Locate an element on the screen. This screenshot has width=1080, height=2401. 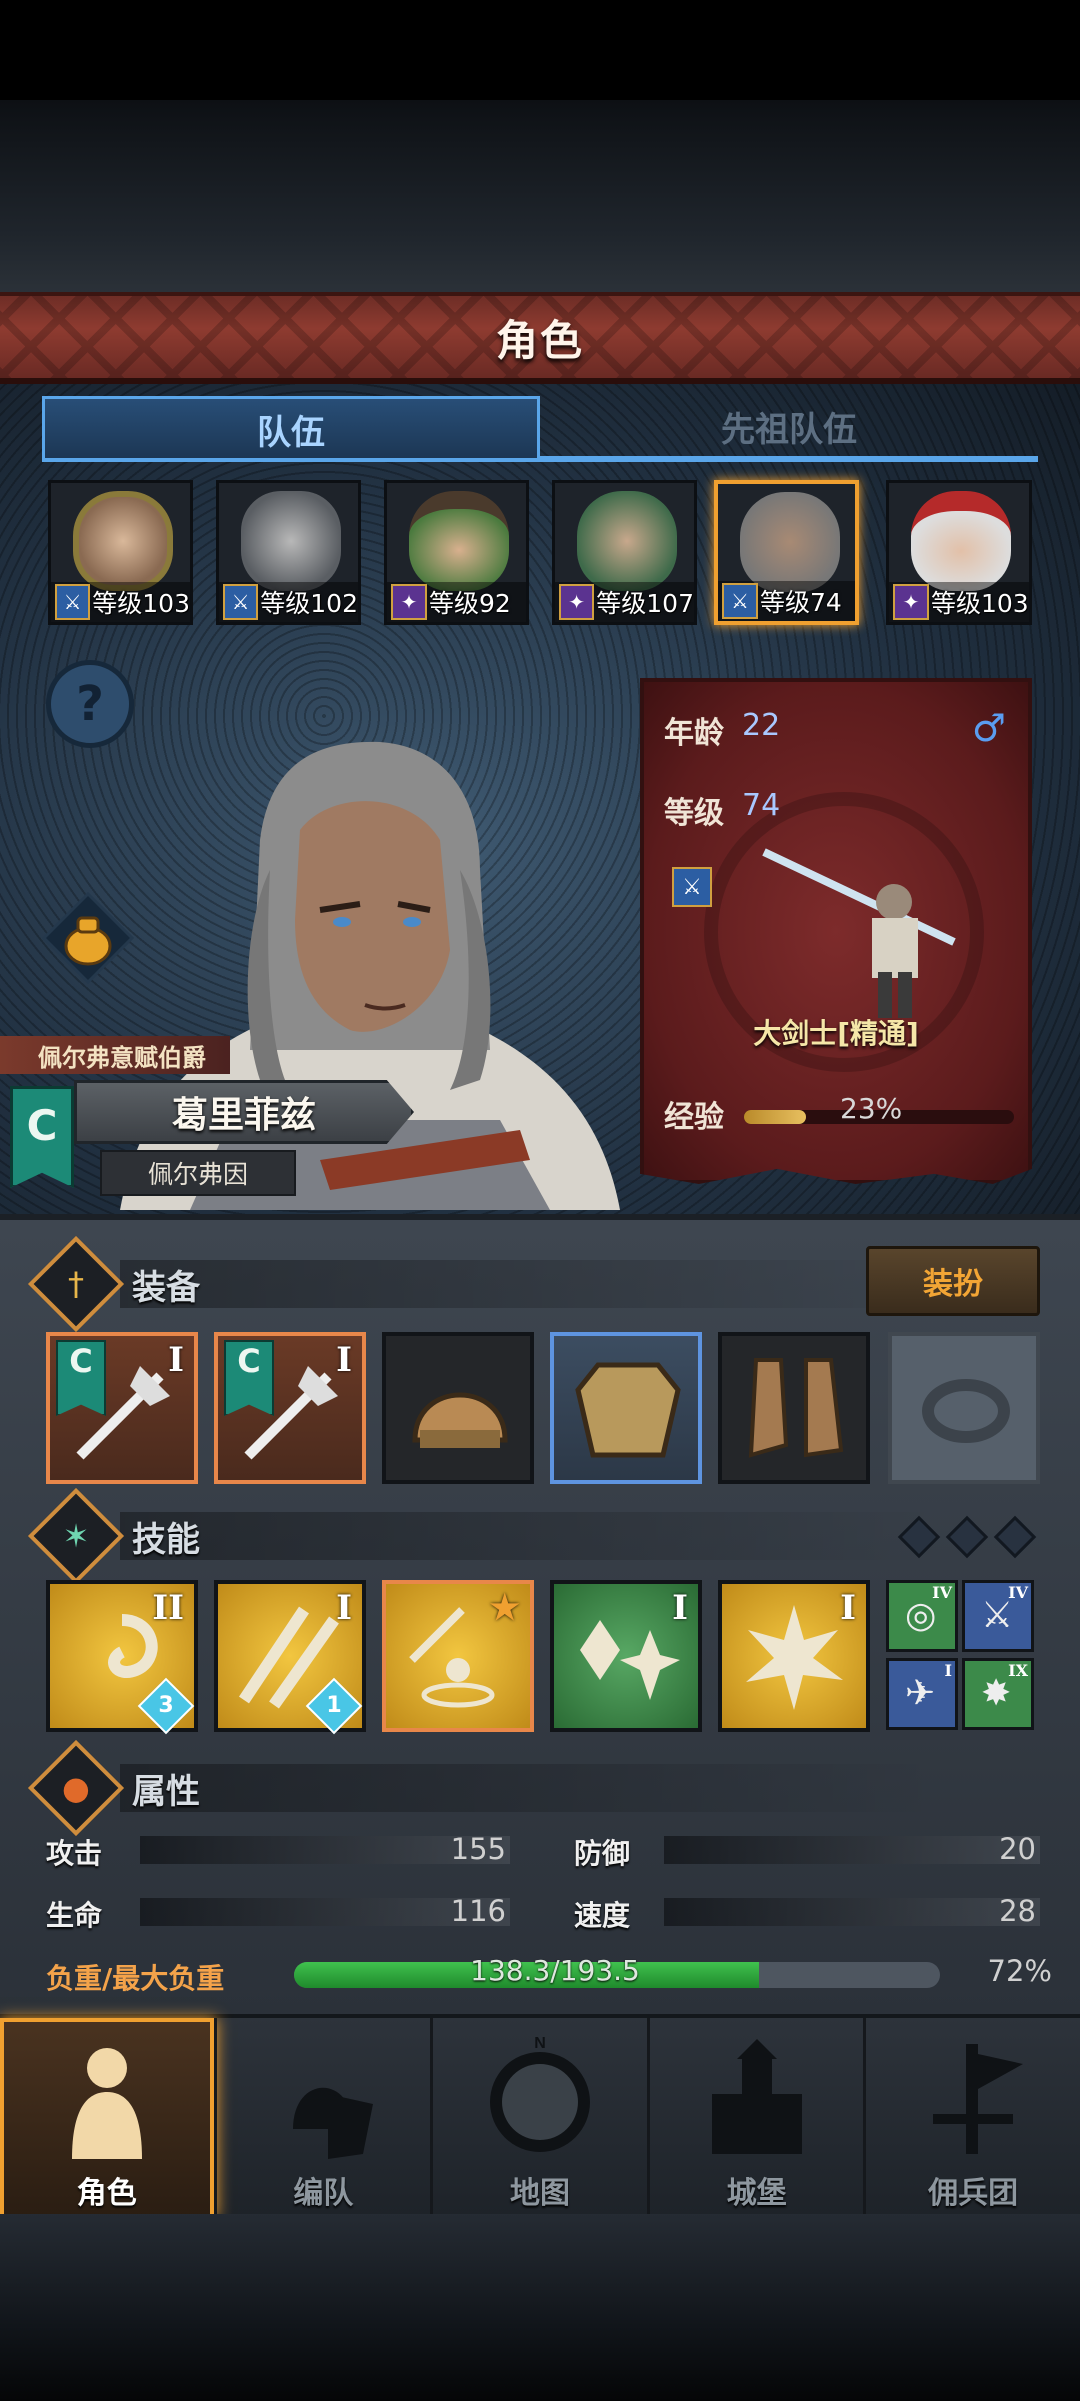
party-member-3: ✦ 等级92 is located at coordinates (456, 552).